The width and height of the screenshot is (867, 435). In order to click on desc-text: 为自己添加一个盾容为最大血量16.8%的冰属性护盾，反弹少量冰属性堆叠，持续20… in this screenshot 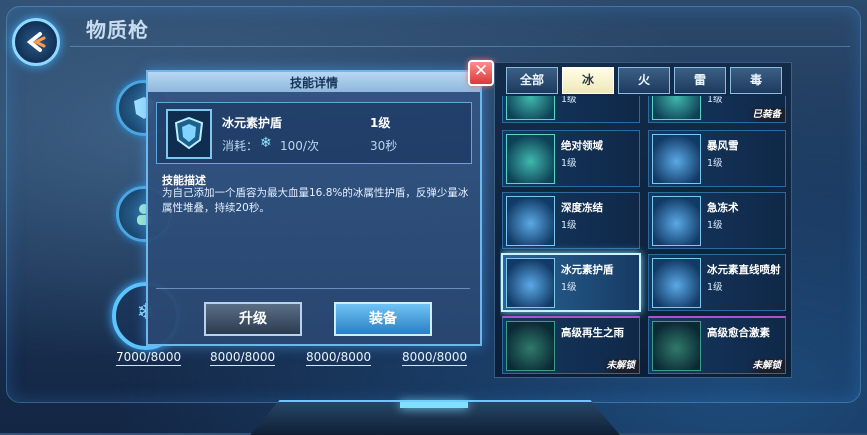, I will do `click(315, 200)`.